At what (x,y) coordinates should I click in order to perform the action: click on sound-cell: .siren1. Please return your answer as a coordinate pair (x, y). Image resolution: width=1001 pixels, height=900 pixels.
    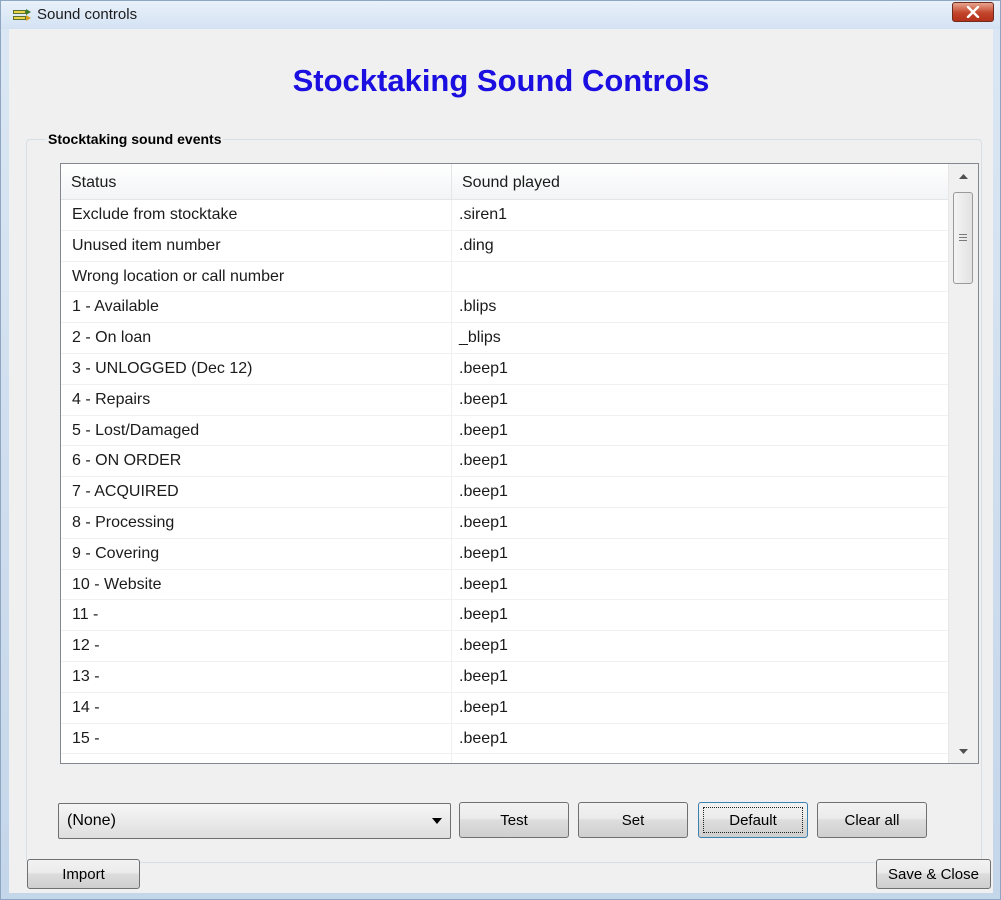
    Looking at the image, I should click on (483, 214).